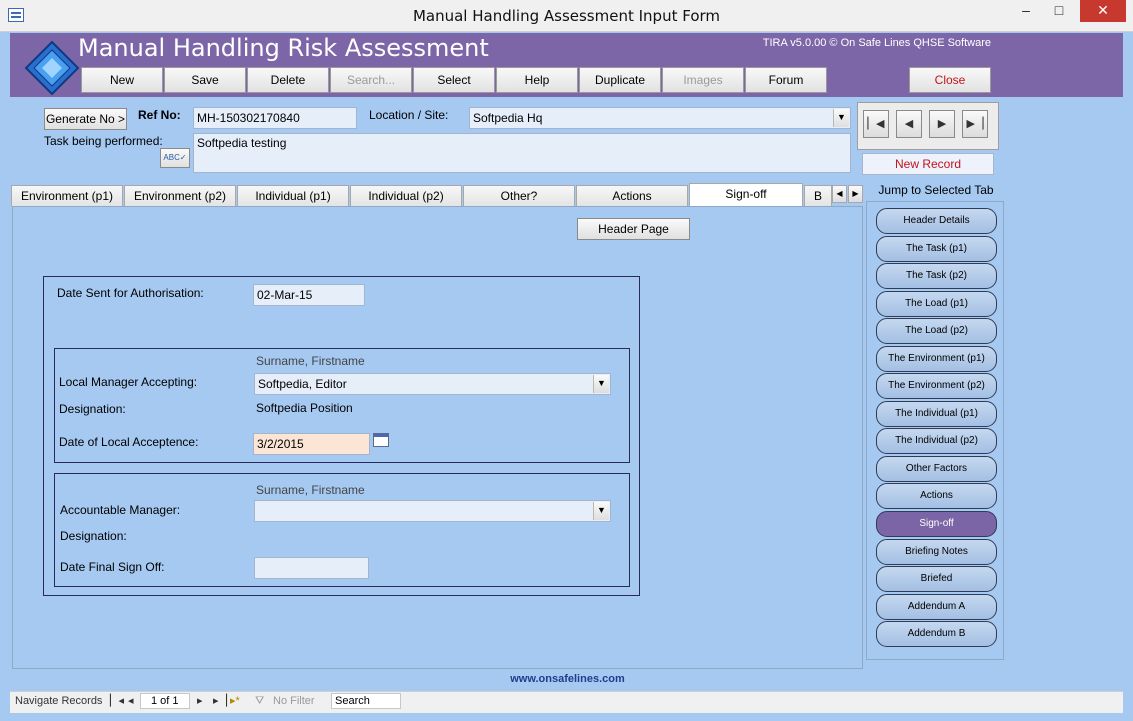 The width and height of the screenshot is (1133, 721). Describe the element at coordinates (310, 490) in the screenshot. I see `name-hint-2: Surname, Firstname` at that location.